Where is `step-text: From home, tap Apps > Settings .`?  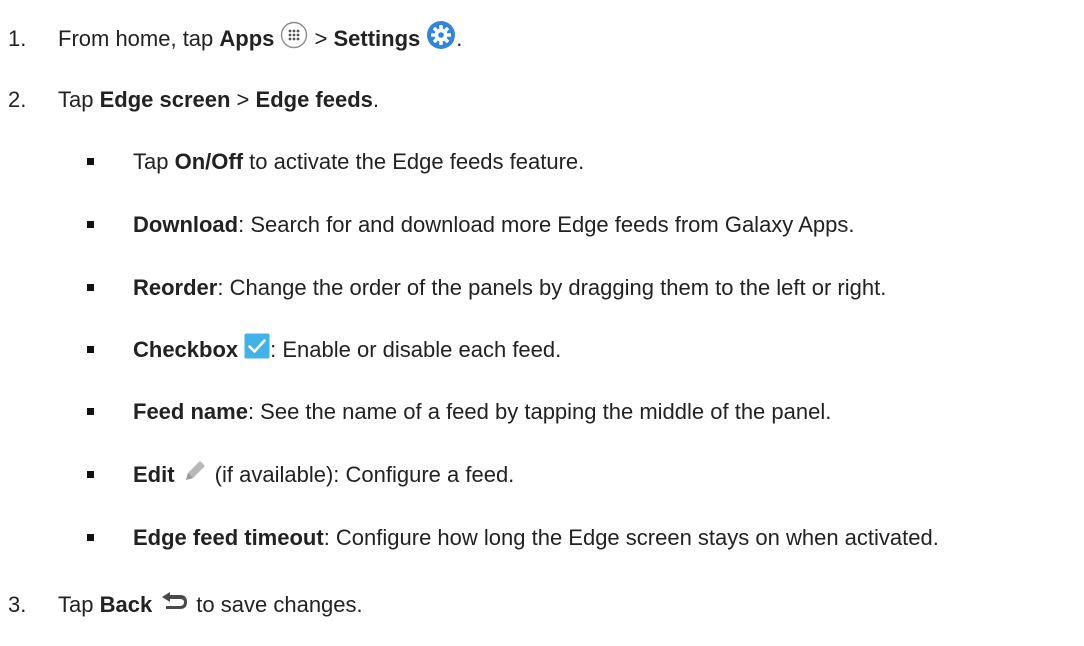
step-text: From home, tap Apps > Settings . is located at coordinates (260, 39).